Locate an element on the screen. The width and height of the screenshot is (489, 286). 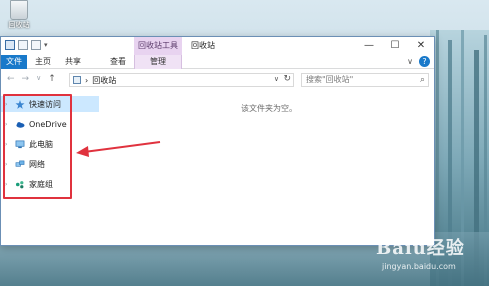
watermark: Baiu经验 jingyan.baidu.com is located at coordinates (426, 259).